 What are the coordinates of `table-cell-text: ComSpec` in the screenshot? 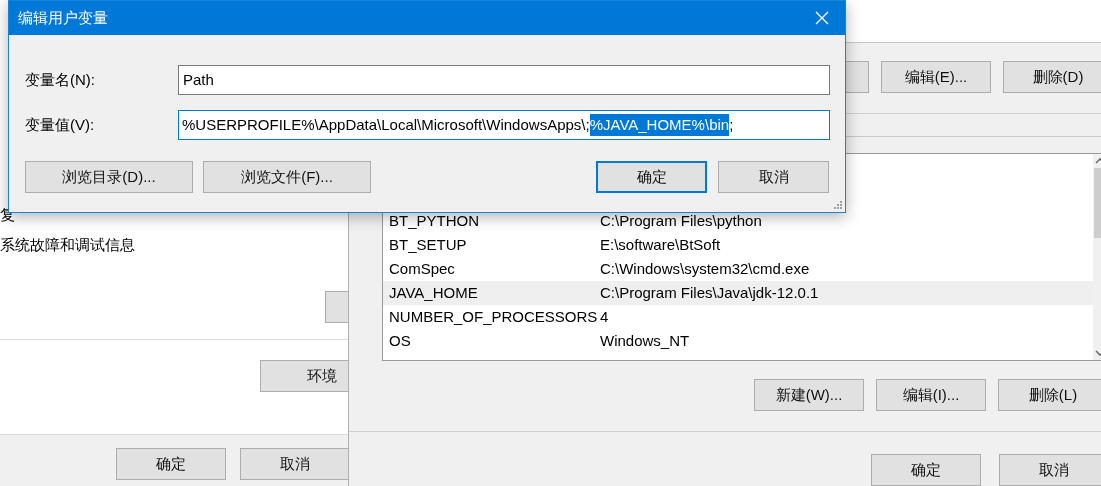 It's located at (422, 269).